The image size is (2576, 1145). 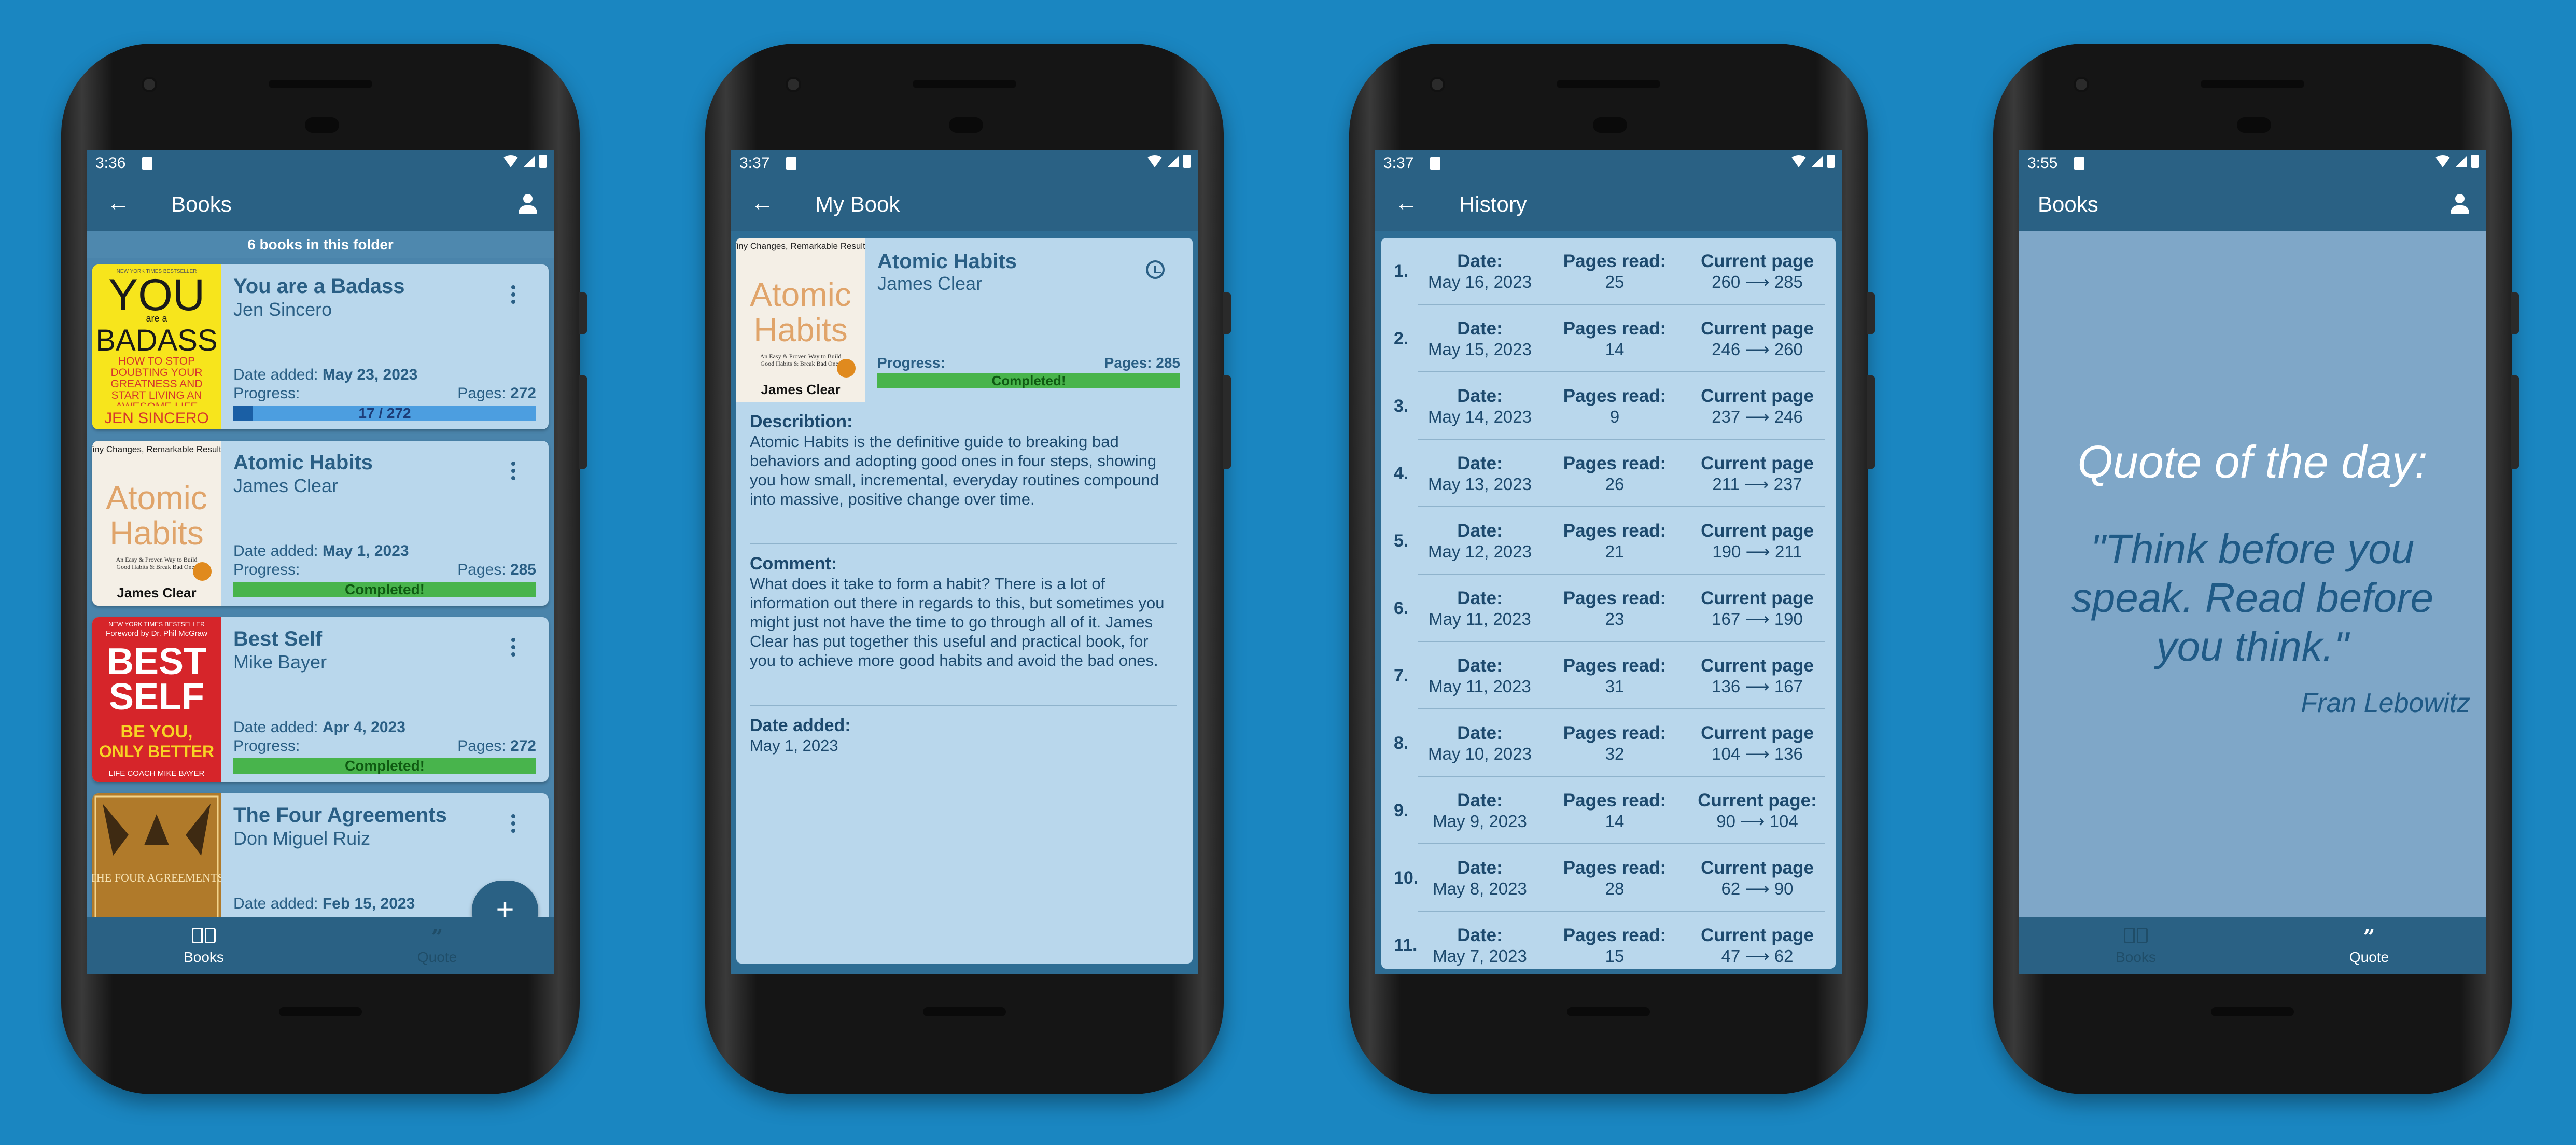 I want to click on date-added: Date added: Feb 15, 2023, so click(x=324, y=904).